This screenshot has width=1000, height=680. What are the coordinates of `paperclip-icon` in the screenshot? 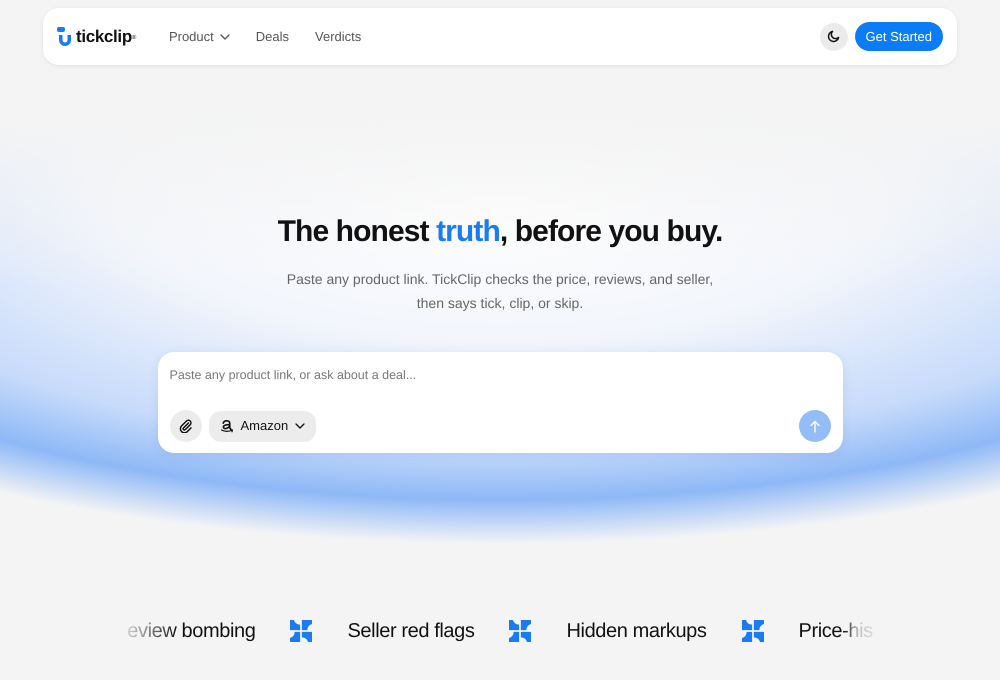 It's located at (185, 426).